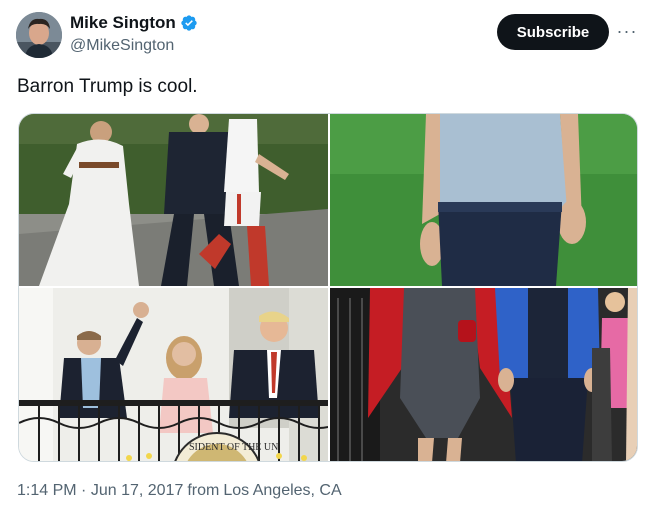  Describe the element at coordinates (627, 31) in the screenshot. I see `more-options-icon: ···` at that location.